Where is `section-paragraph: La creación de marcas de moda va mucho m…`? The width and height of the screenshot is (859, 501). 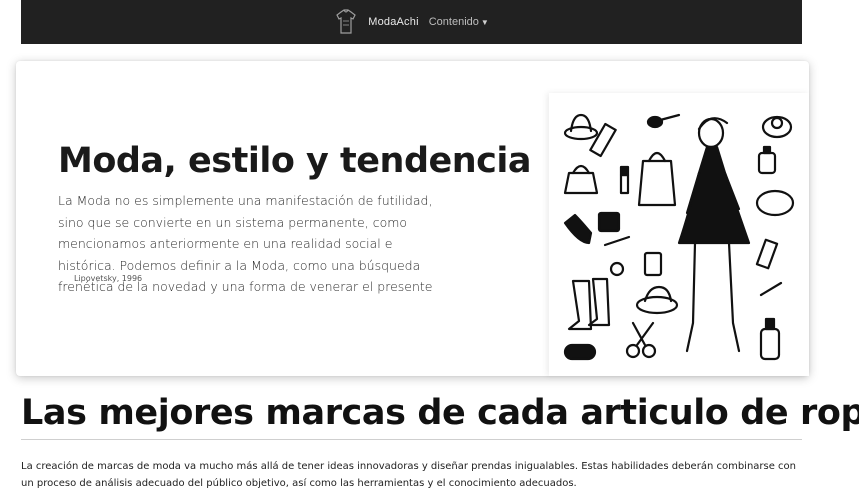
section-paragraph: La creación de marcas de moda va mucho m… is located at coordinates (409, 475).